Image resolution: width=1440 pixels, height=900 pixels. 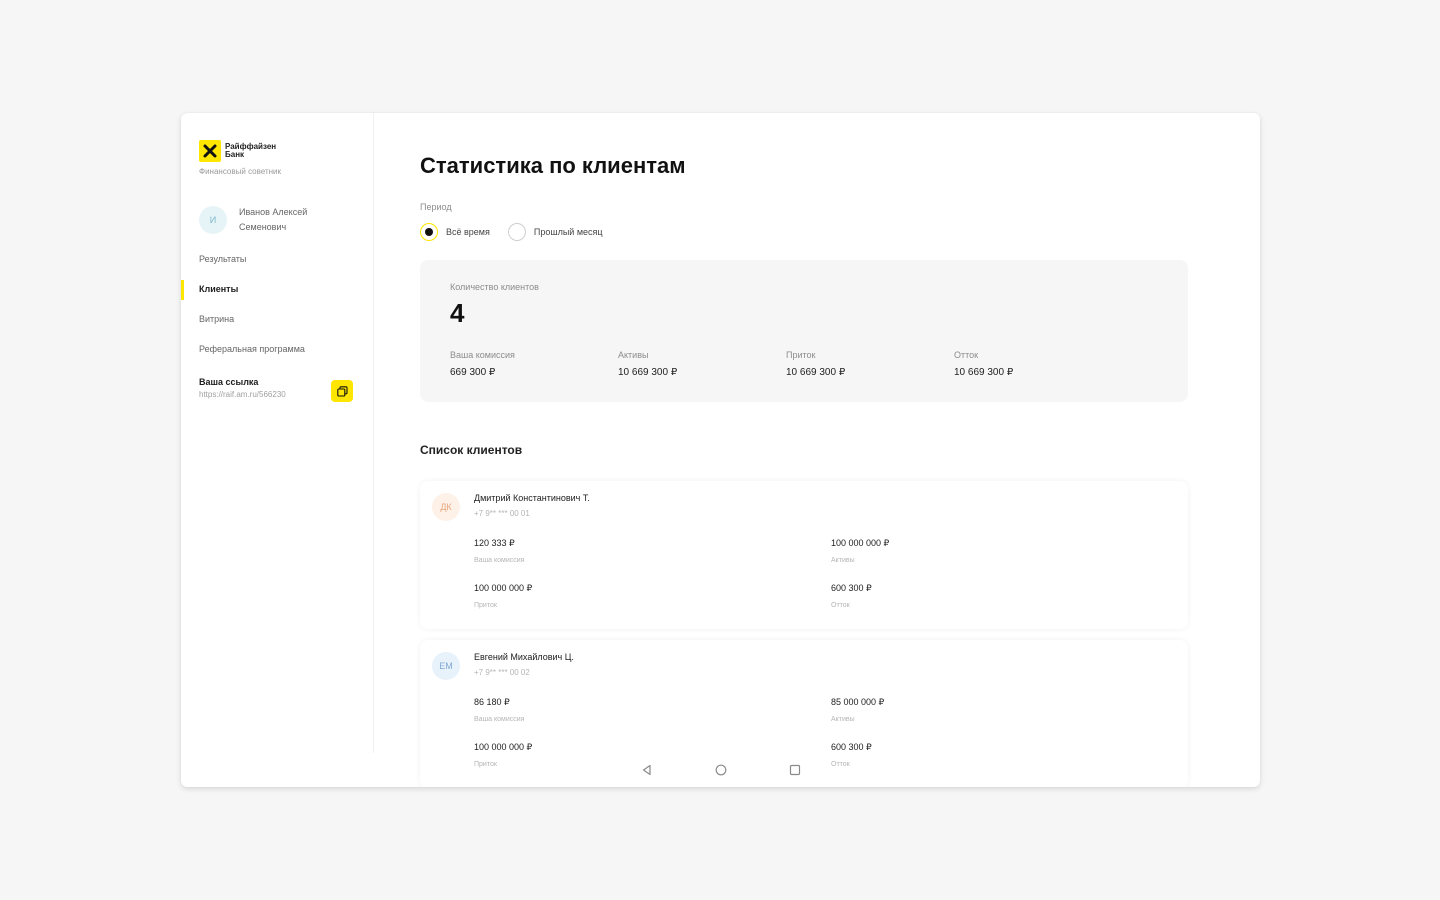 I want to click on client-name: Евгений Михайлович Ц., so click(x=524, y=657).